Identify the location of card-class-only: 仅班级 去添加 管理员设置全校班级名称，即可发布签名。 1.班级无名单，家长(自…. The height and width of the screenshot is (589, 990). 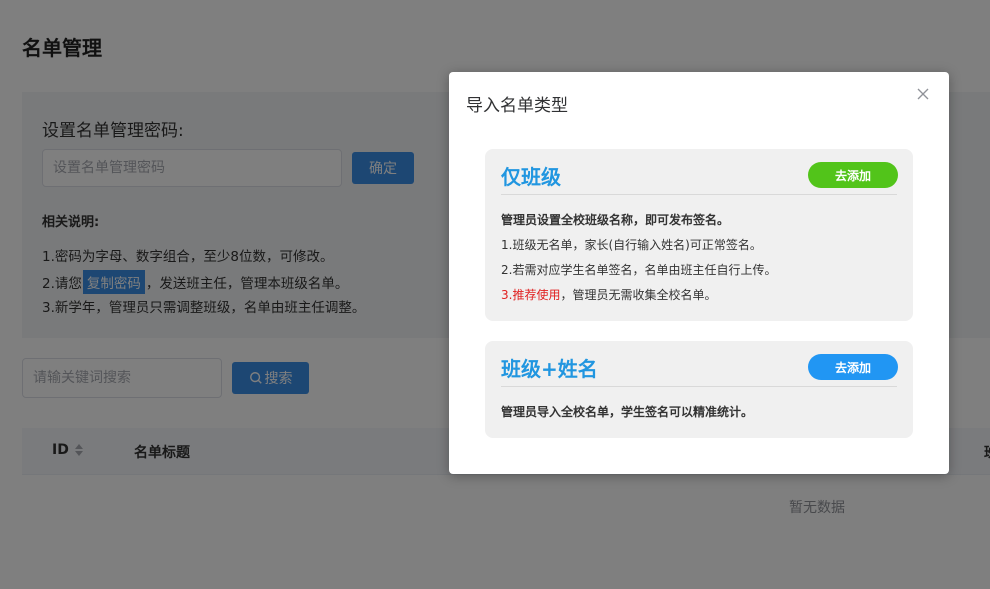
(699, 235).